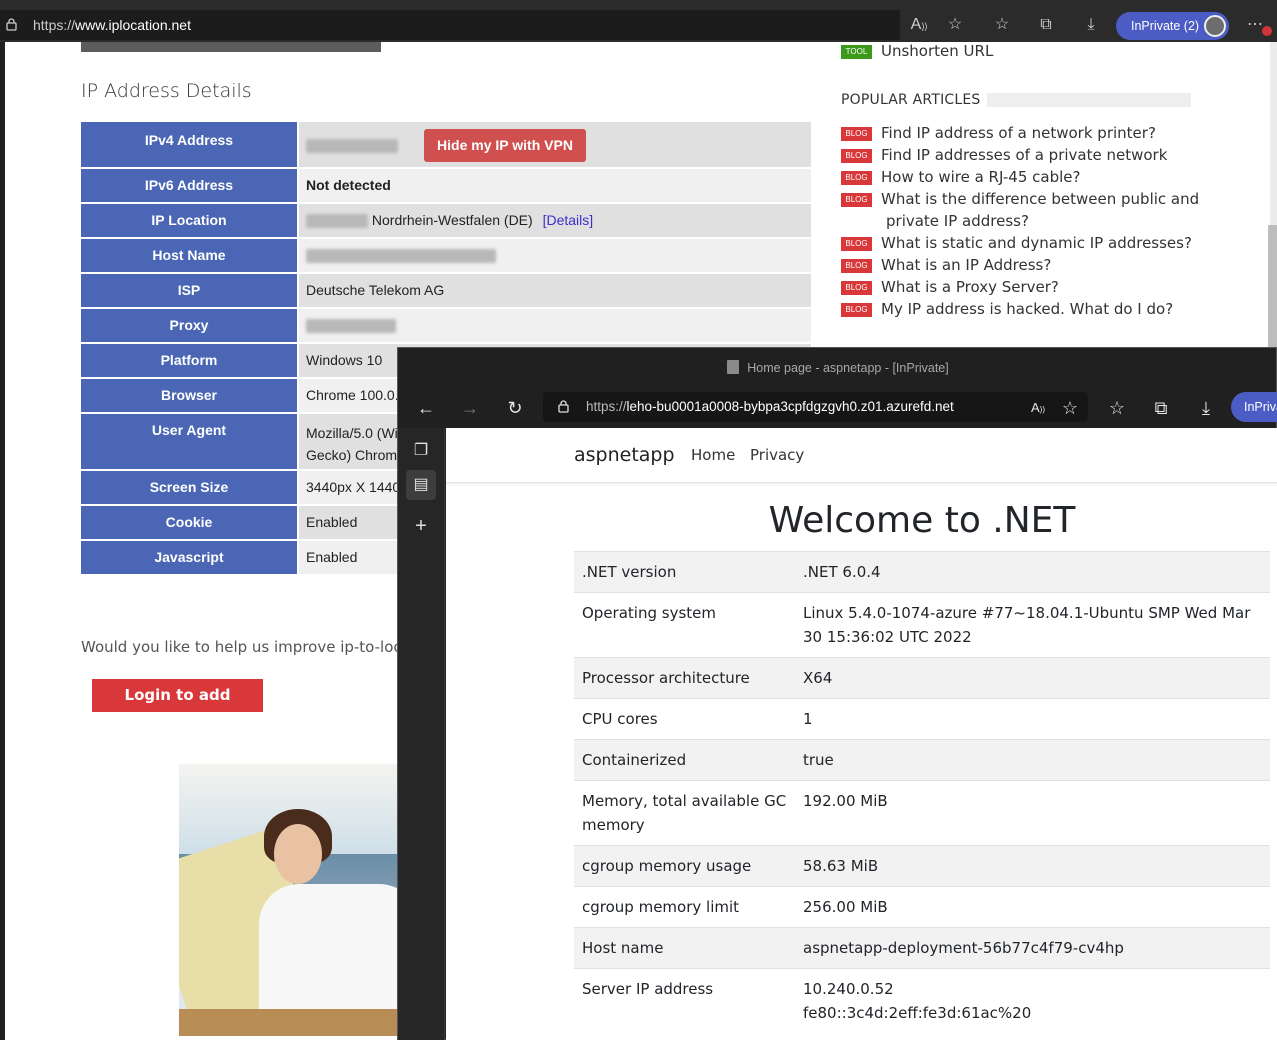 The height and width of the screenshot is (1040, 1277). Describe the element at coordinates (777, 455) in the screenshot. I see `nav-privacy-link: Privacy` at that location.